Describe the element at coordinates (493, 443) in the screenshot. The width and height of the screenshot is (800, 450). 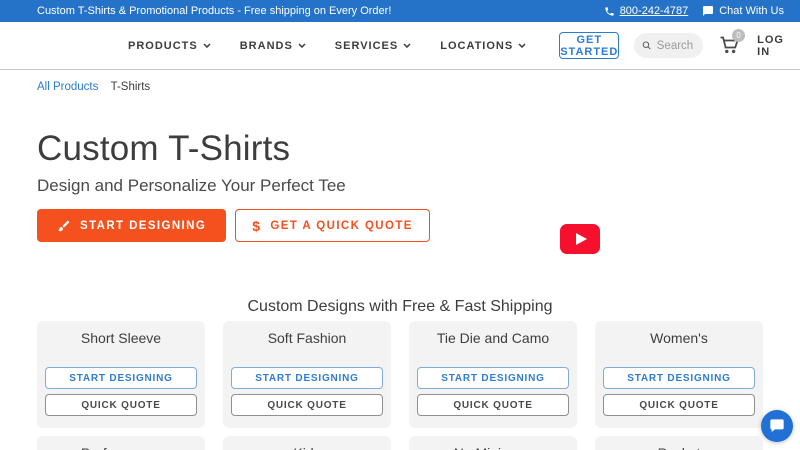
I see `card-no-minimum: No Minimum START DESIGNING QUICK QUOTE` at that location.